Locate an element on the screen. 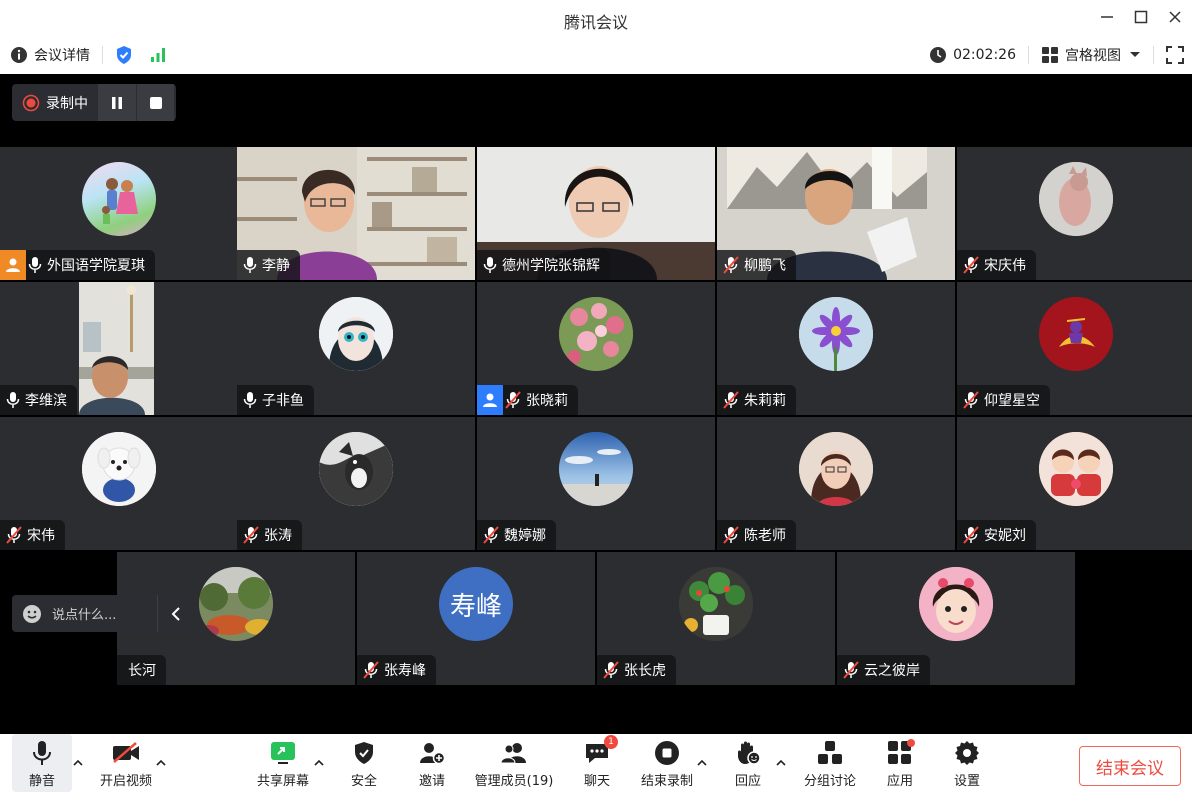 The height and width of the screenshot is (792, 1192). chevron-left-icon is located at coordinates (175, 613).